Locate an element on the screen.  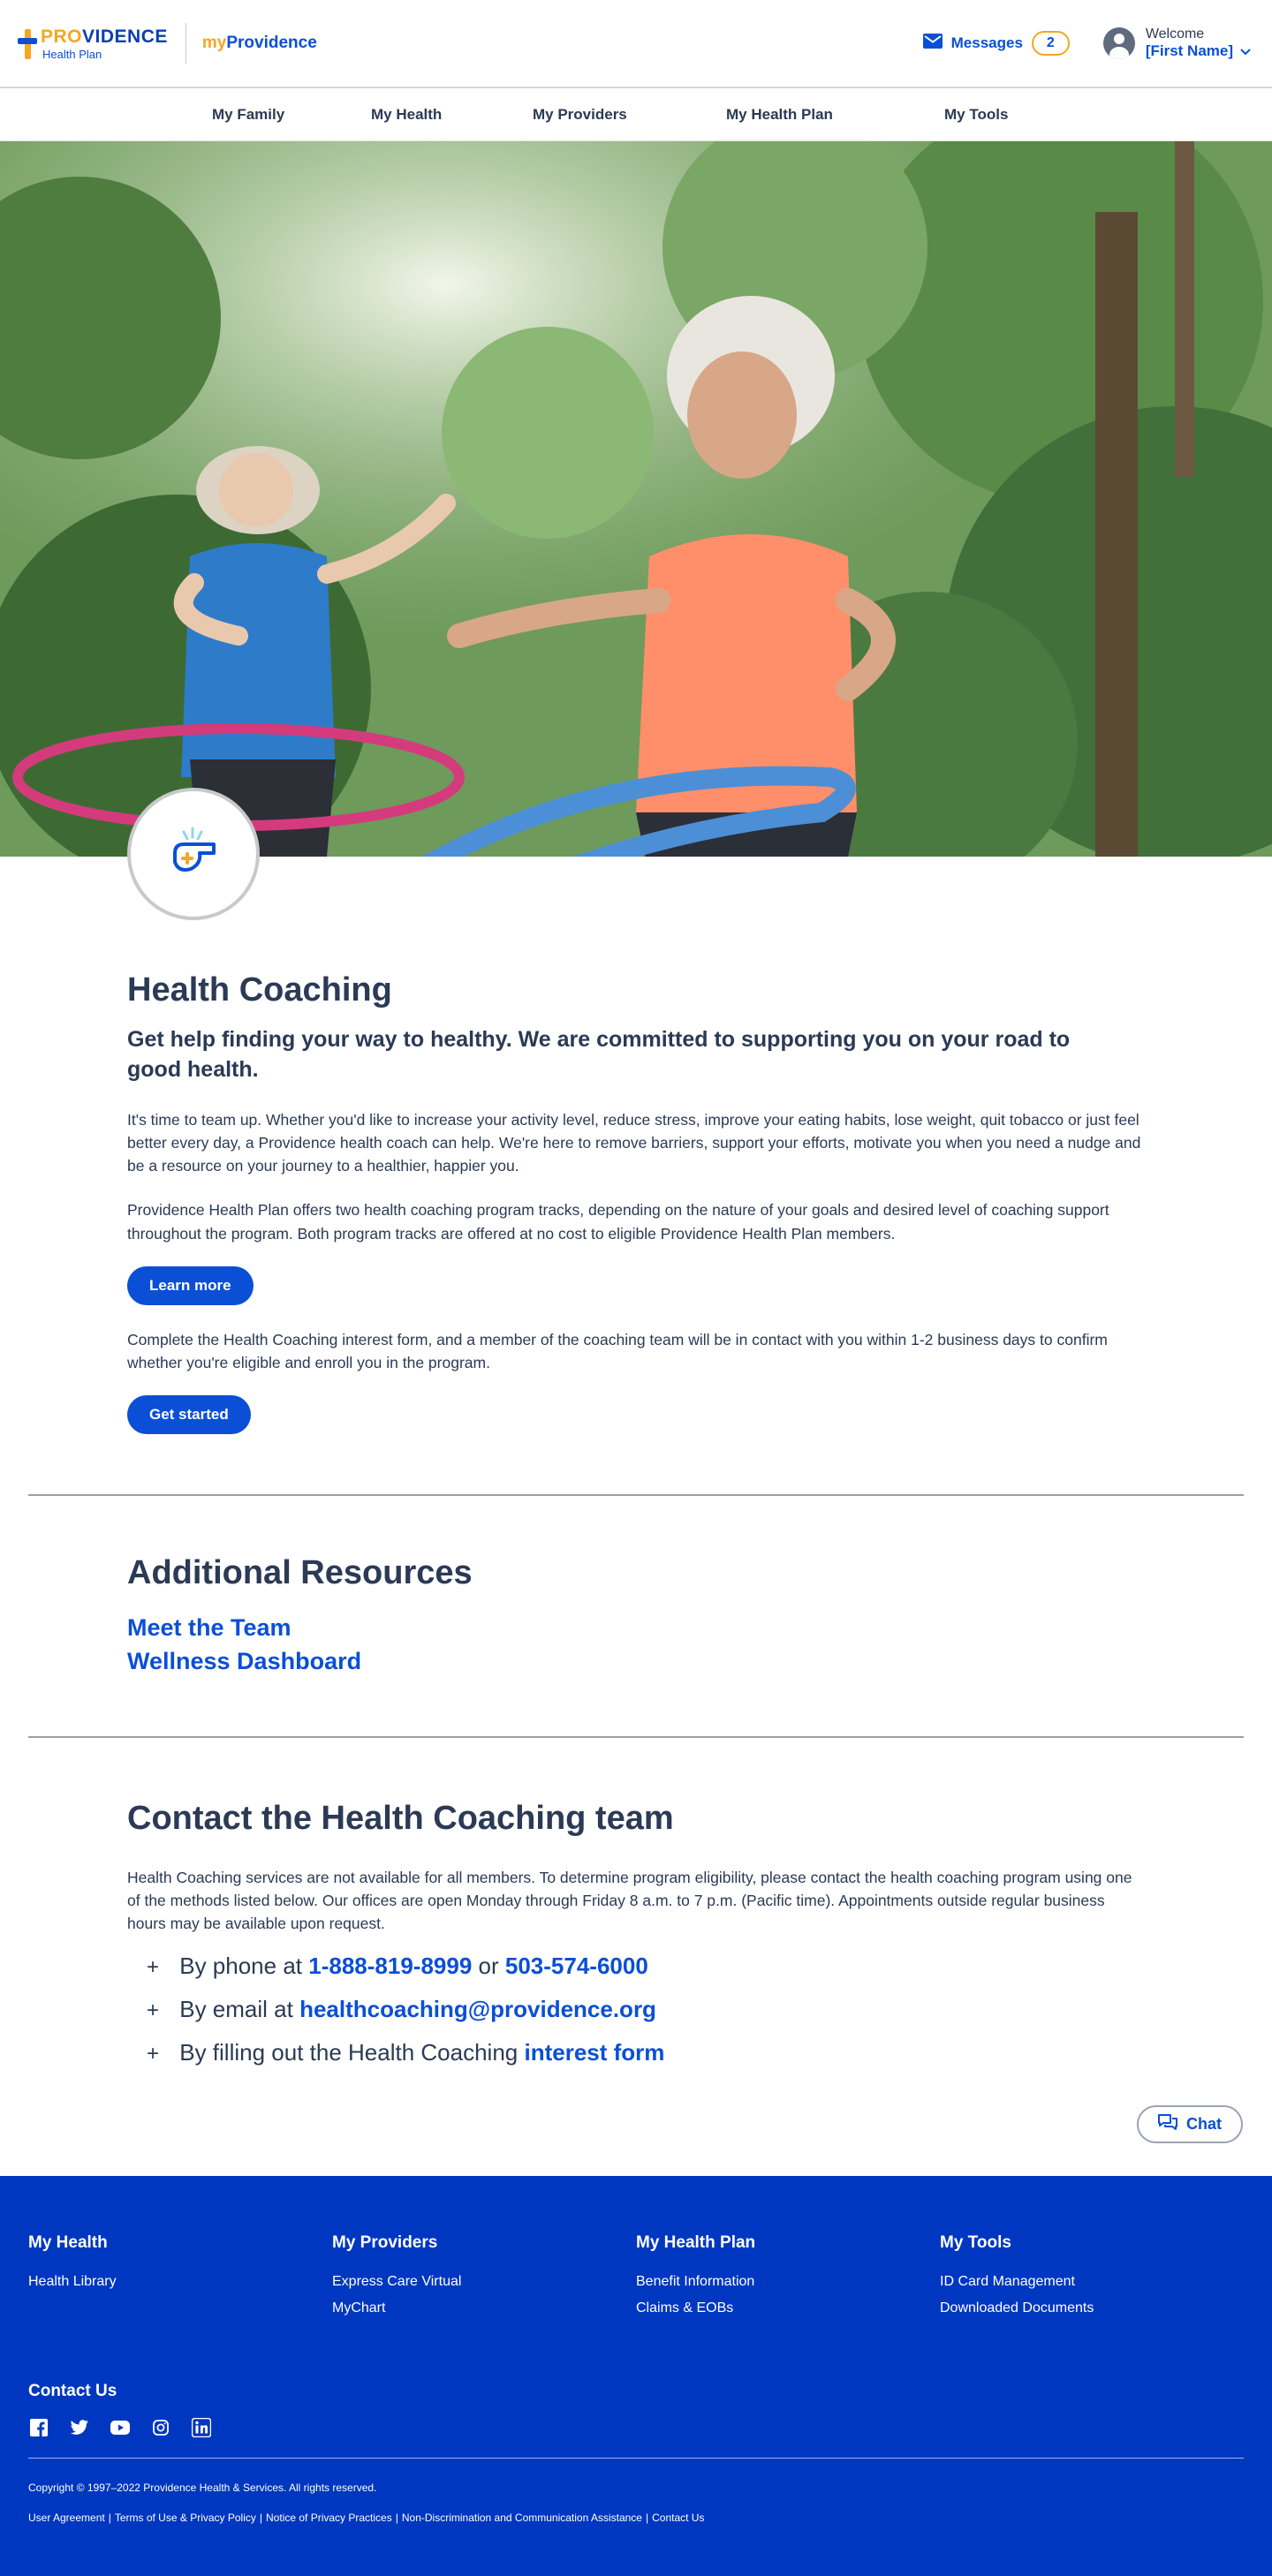
phone-link-1: 1-888-819-8999 is located at coordinates (390, 1966).